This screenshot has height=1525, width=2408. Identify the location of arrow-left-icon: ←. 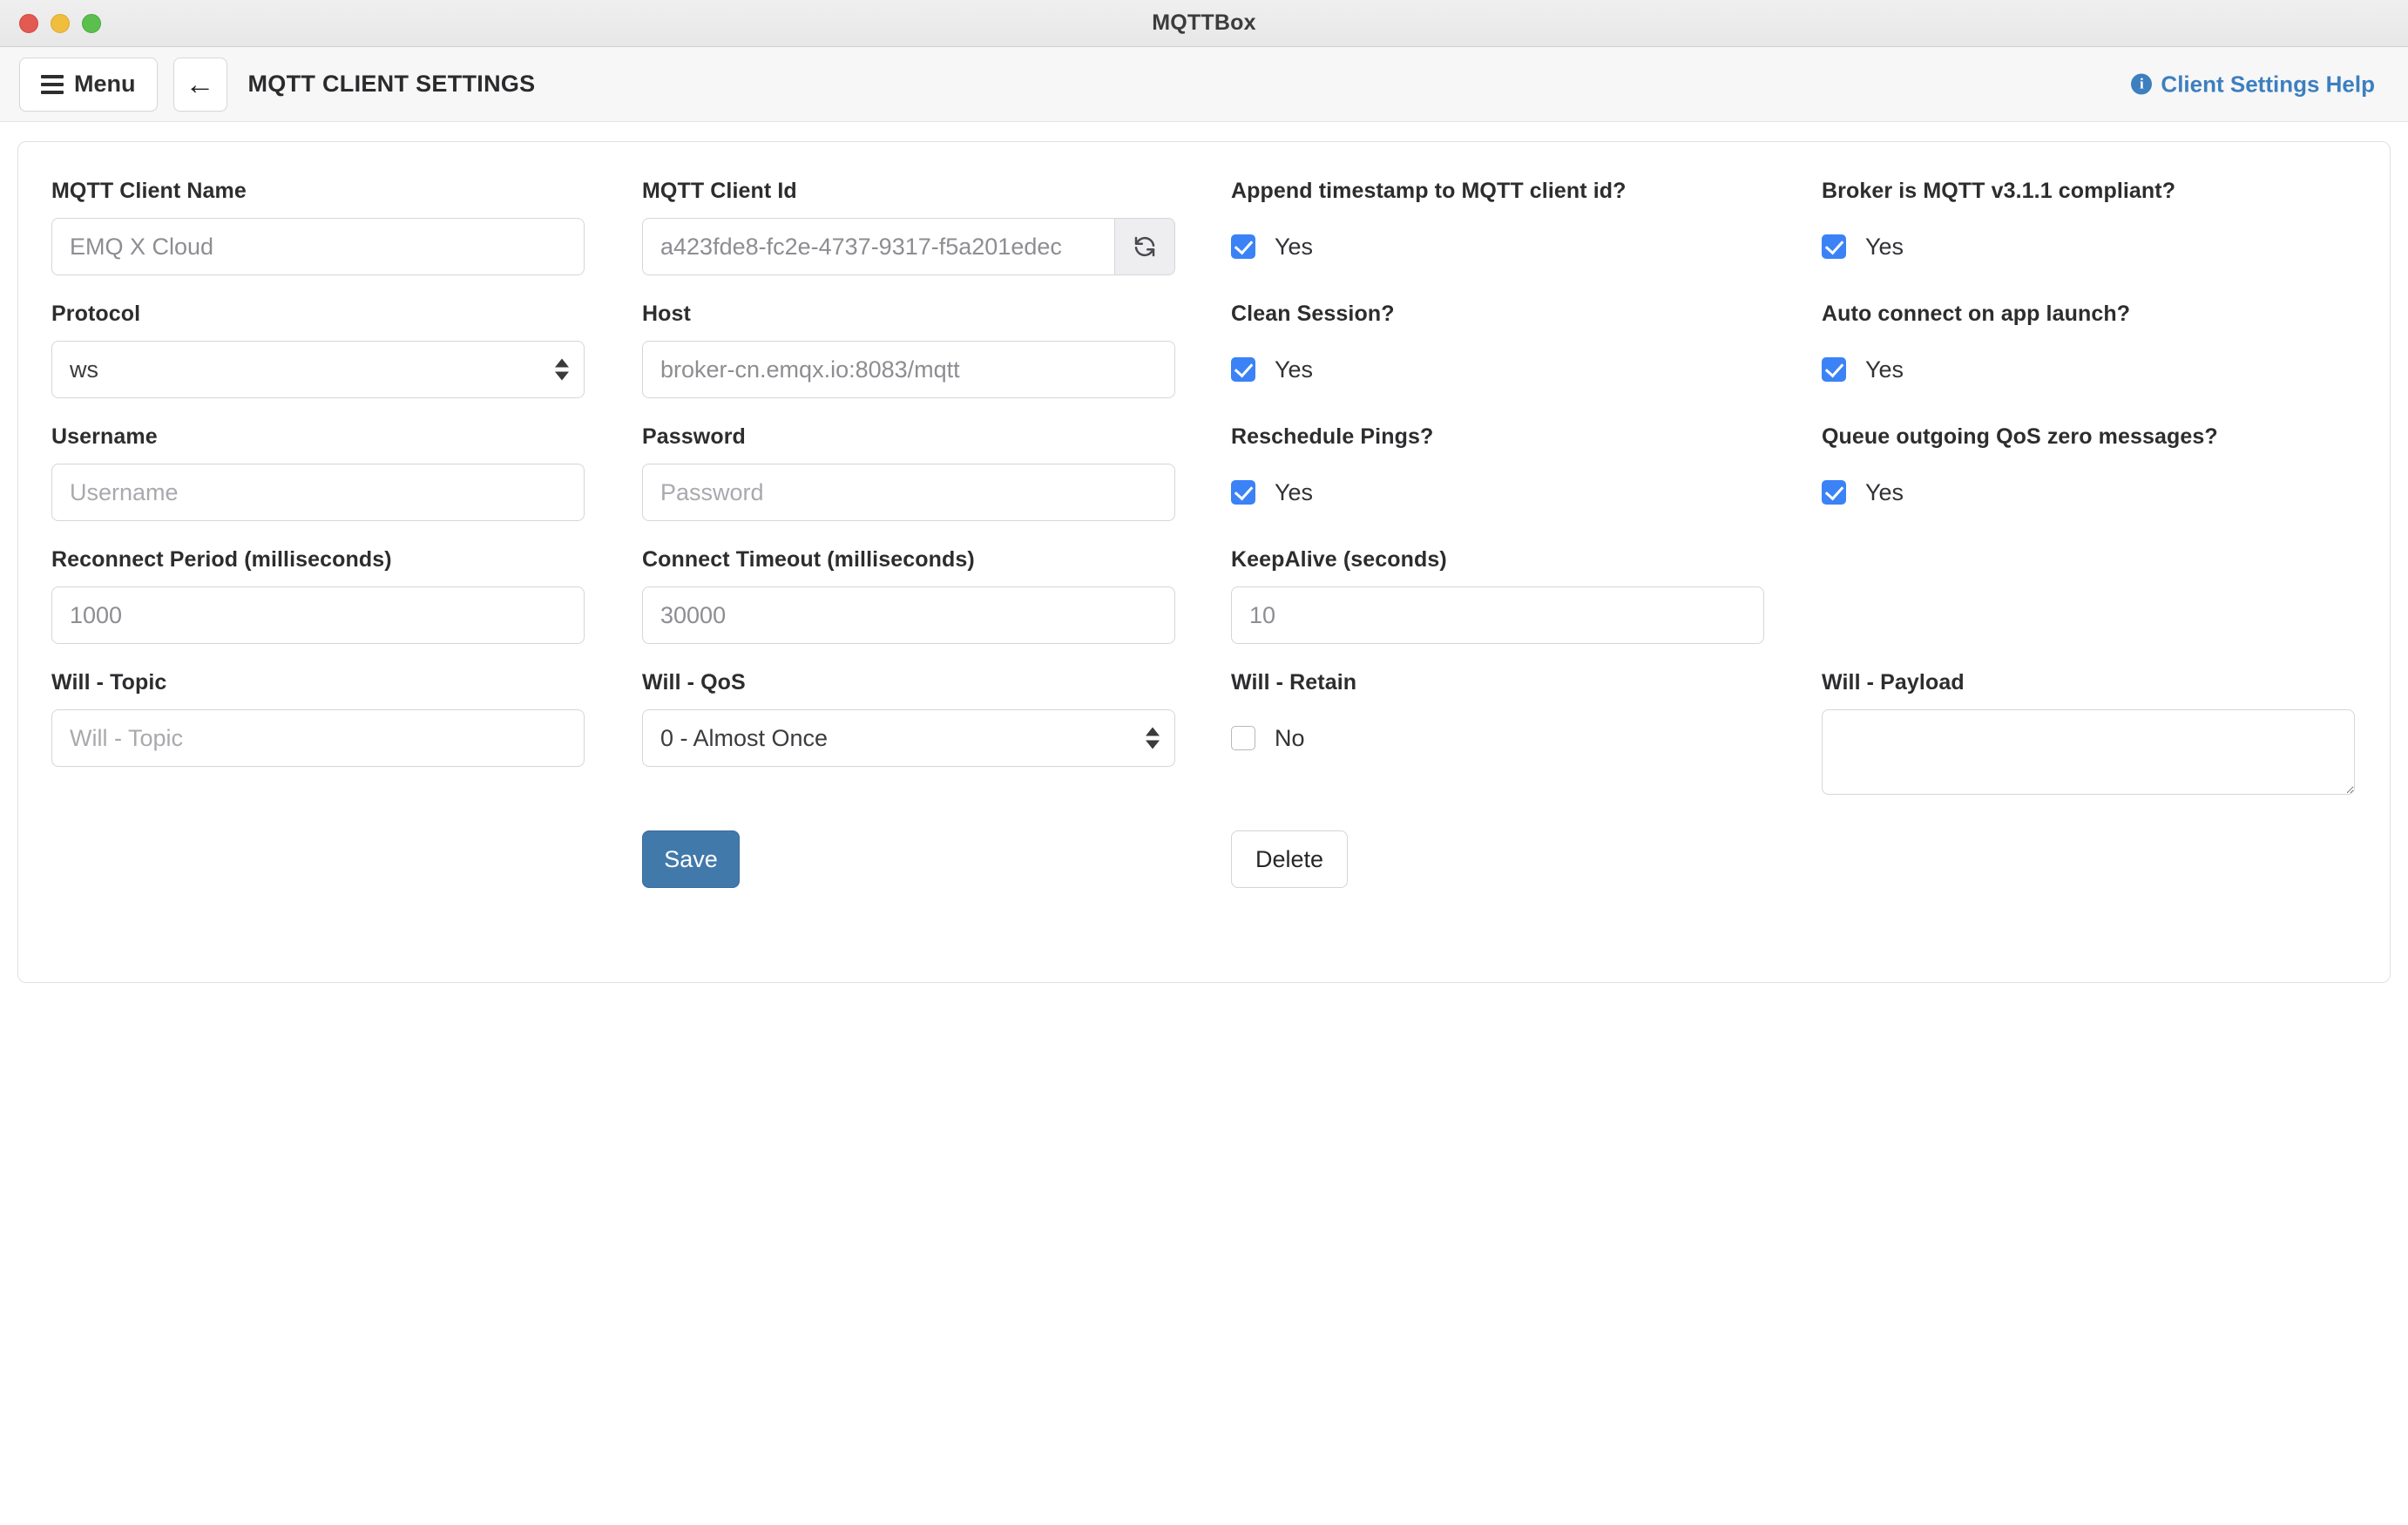
(200, 84).